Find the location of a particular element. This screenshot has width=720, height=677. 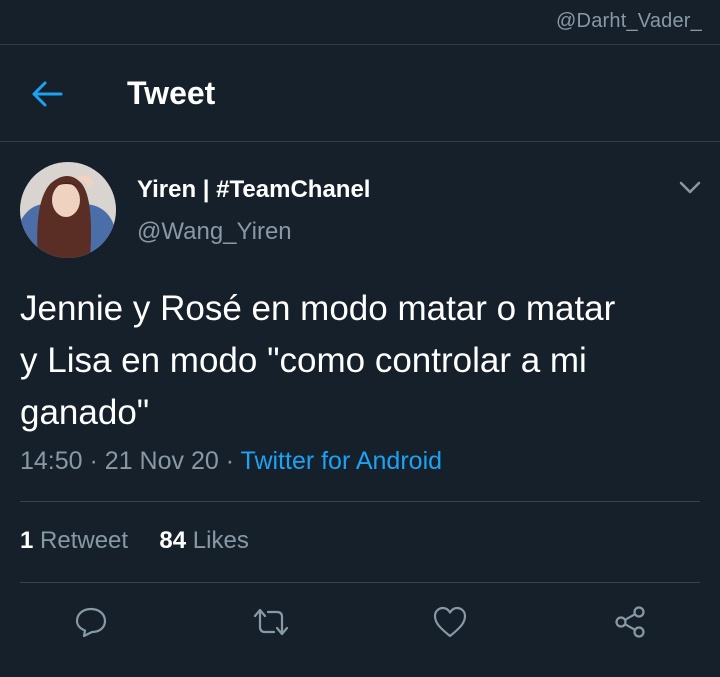

arrow-left-icon is located at coordinates (47, 94).